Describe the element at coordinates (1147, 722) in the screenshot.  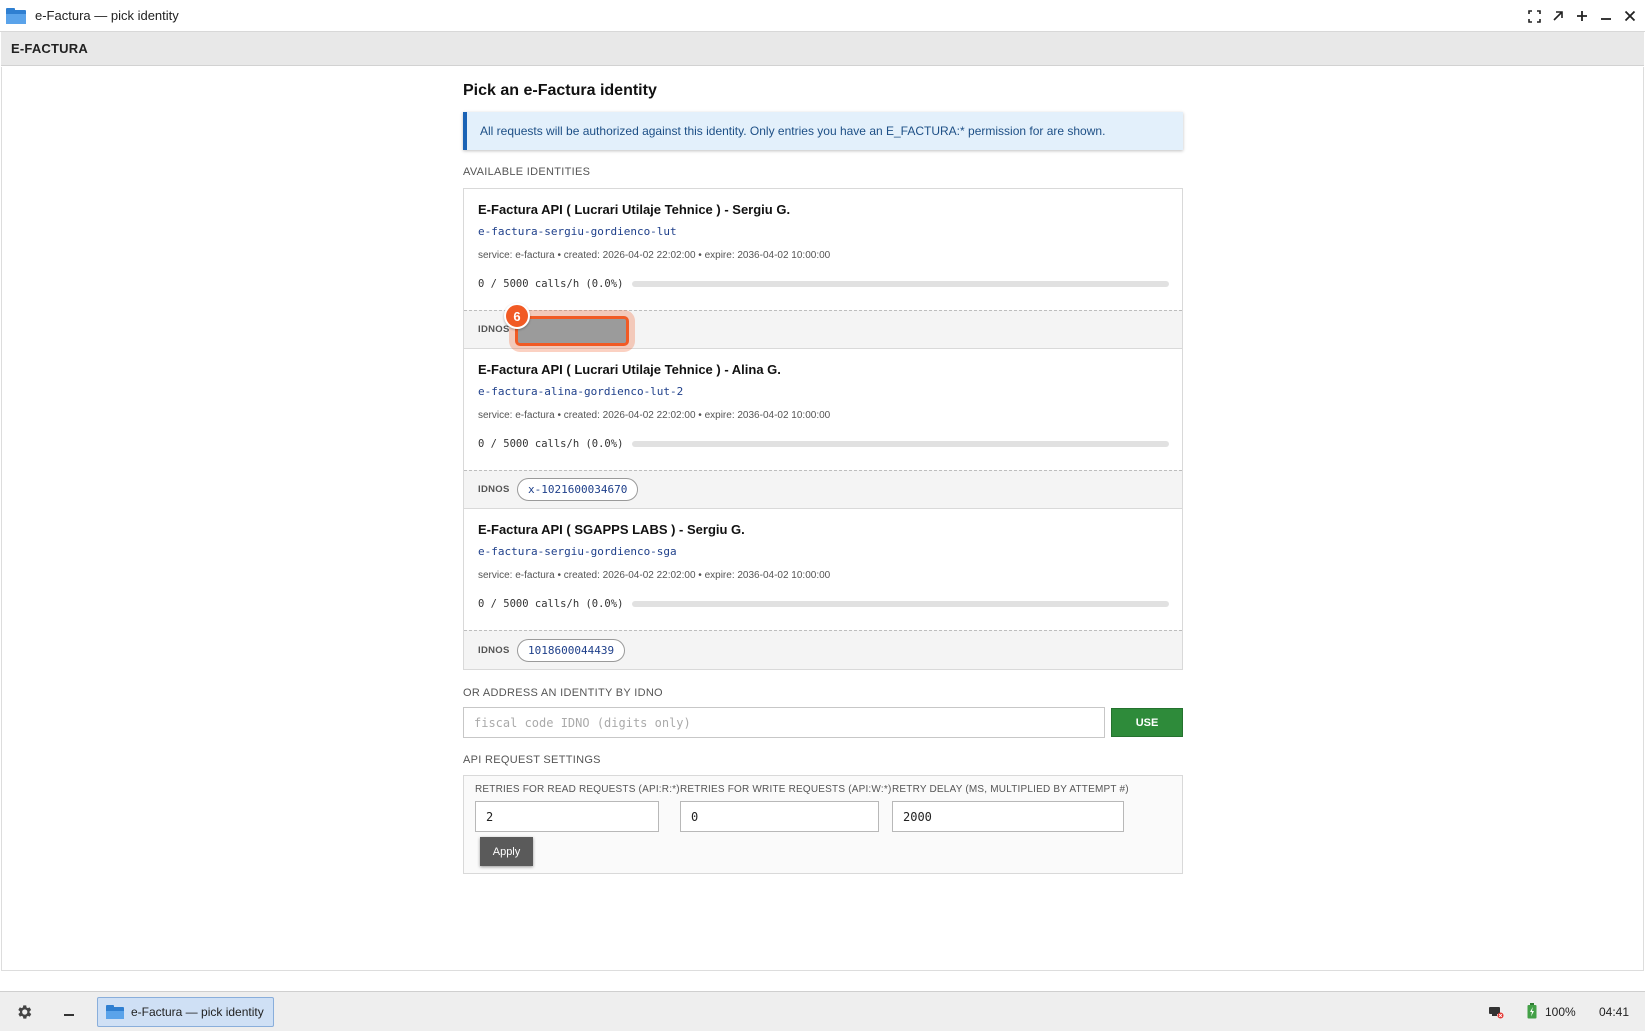
I see `use-button: USE` at that location.